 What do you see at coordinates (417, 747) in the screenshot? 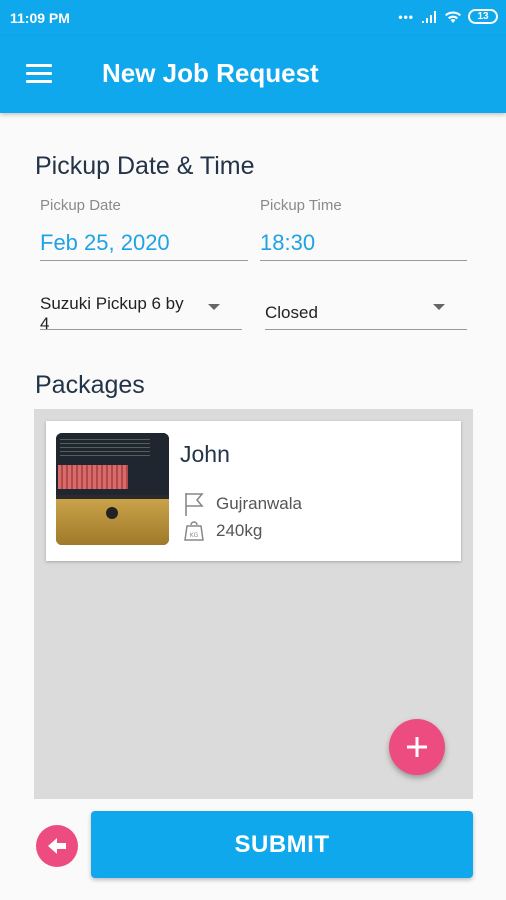
I see `add-package-button` at bounding box center [417, 747].